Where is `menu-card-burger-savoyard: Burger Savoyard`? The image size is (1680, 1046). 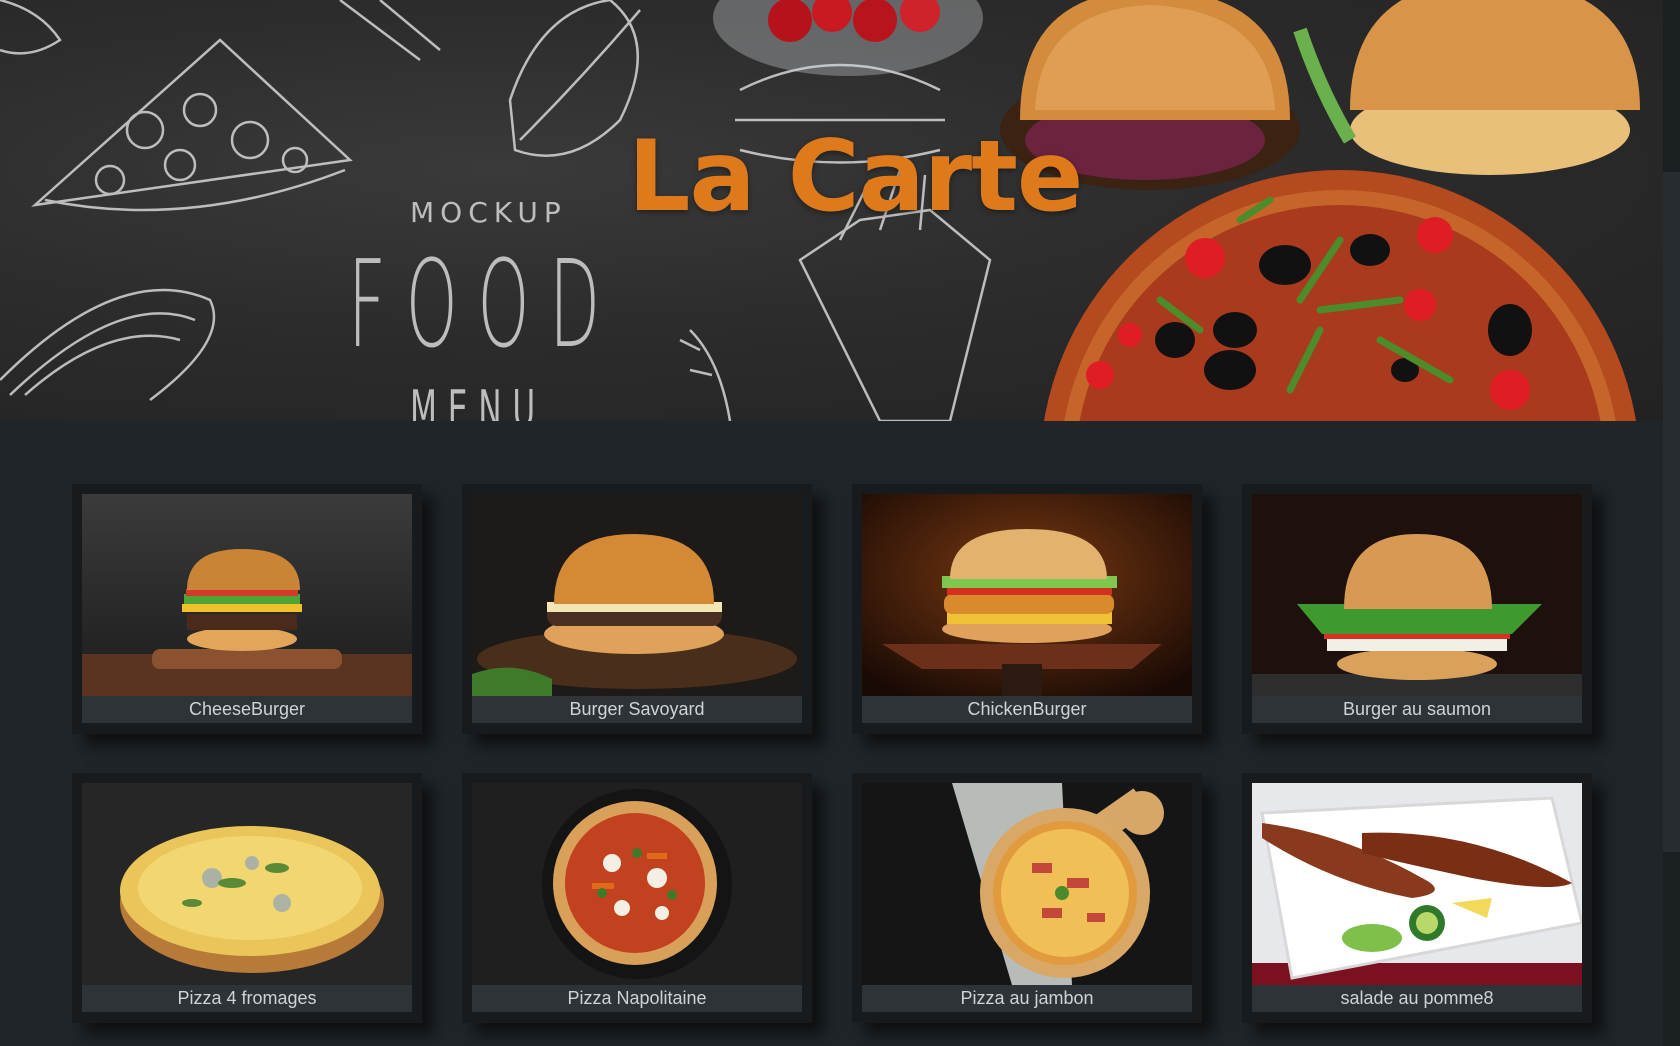 menu-card-burger-savoyard: Burger Savoyard is located at coordinates (637, 609).